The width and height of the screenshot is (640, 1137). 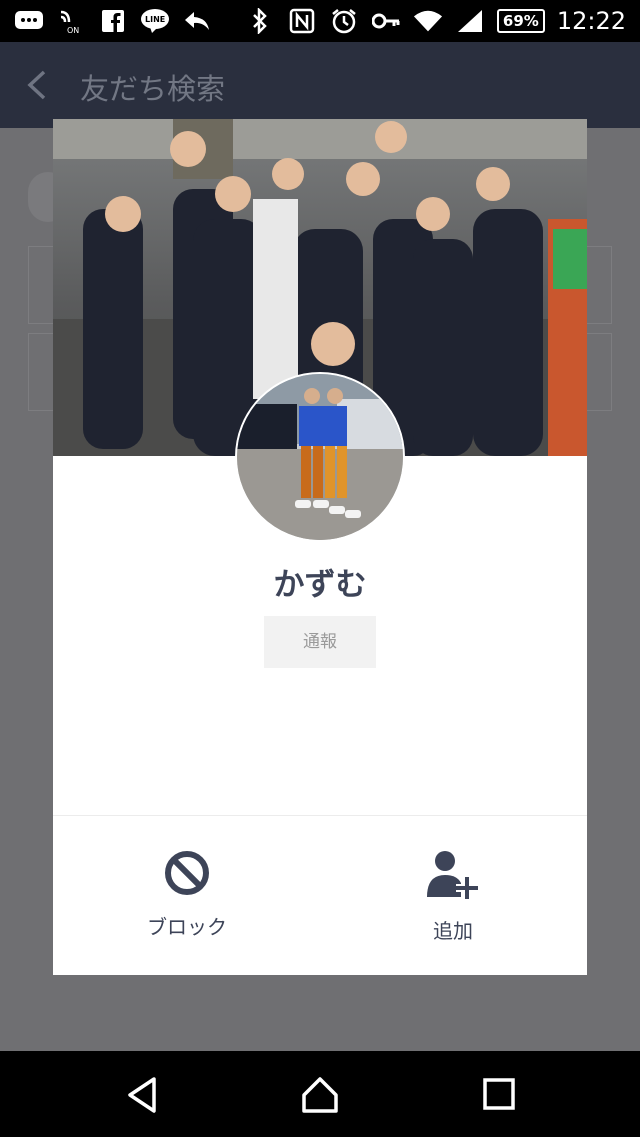 What do you see at coordinates (153, 89) in the screenshot?
I see `page-title: 友だち検索` at bounding box center [153, 89].